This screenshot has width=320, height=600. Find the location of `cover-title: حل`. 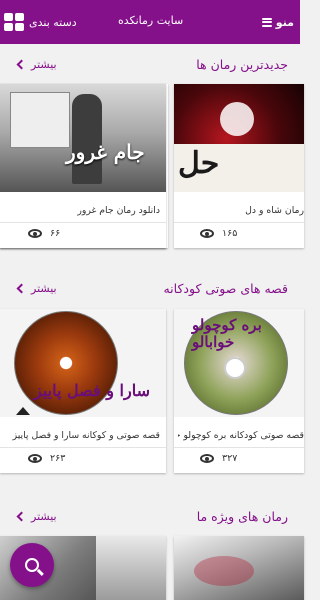

cover-title: حل is located at coordinates (199, 163).